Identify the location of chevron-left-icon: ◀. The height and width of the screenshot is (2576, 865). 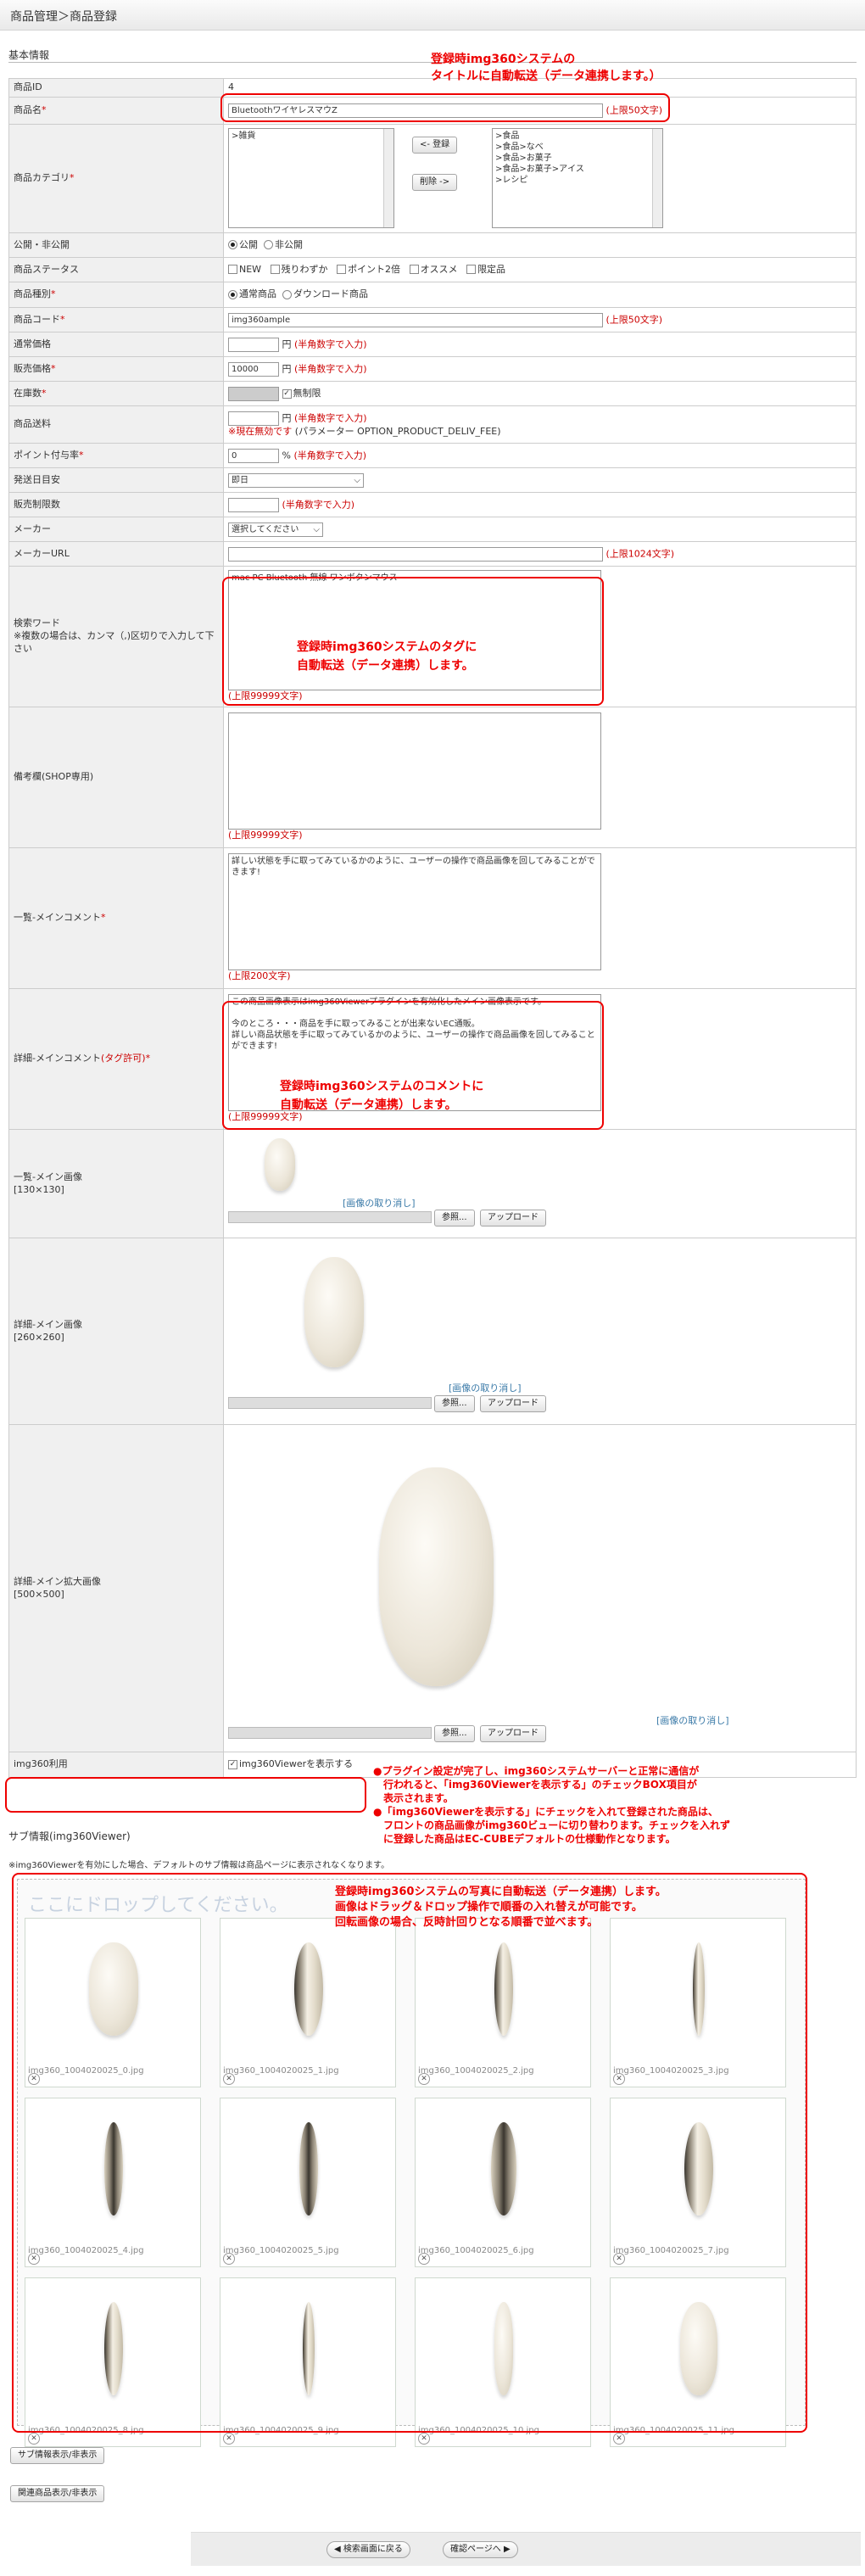
(338, 2549).